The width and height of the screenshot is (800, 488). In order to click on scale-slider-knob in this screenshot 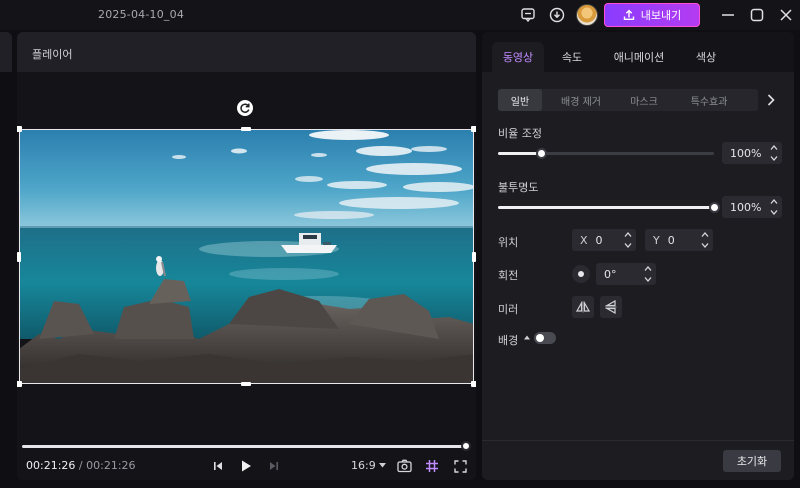, I will do `click(541, 153)`.